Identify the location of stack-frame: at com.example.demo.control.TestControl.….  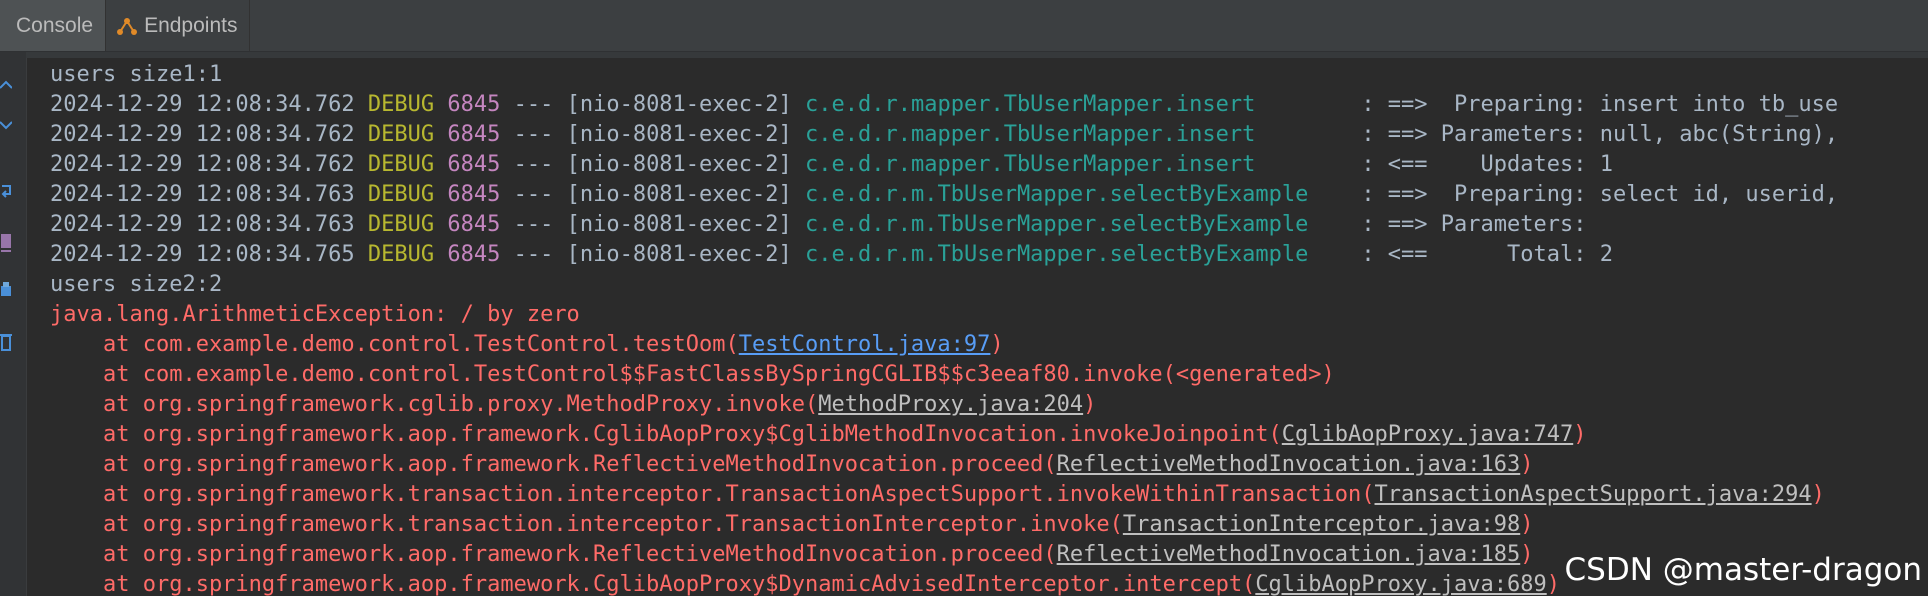
(989, 345).